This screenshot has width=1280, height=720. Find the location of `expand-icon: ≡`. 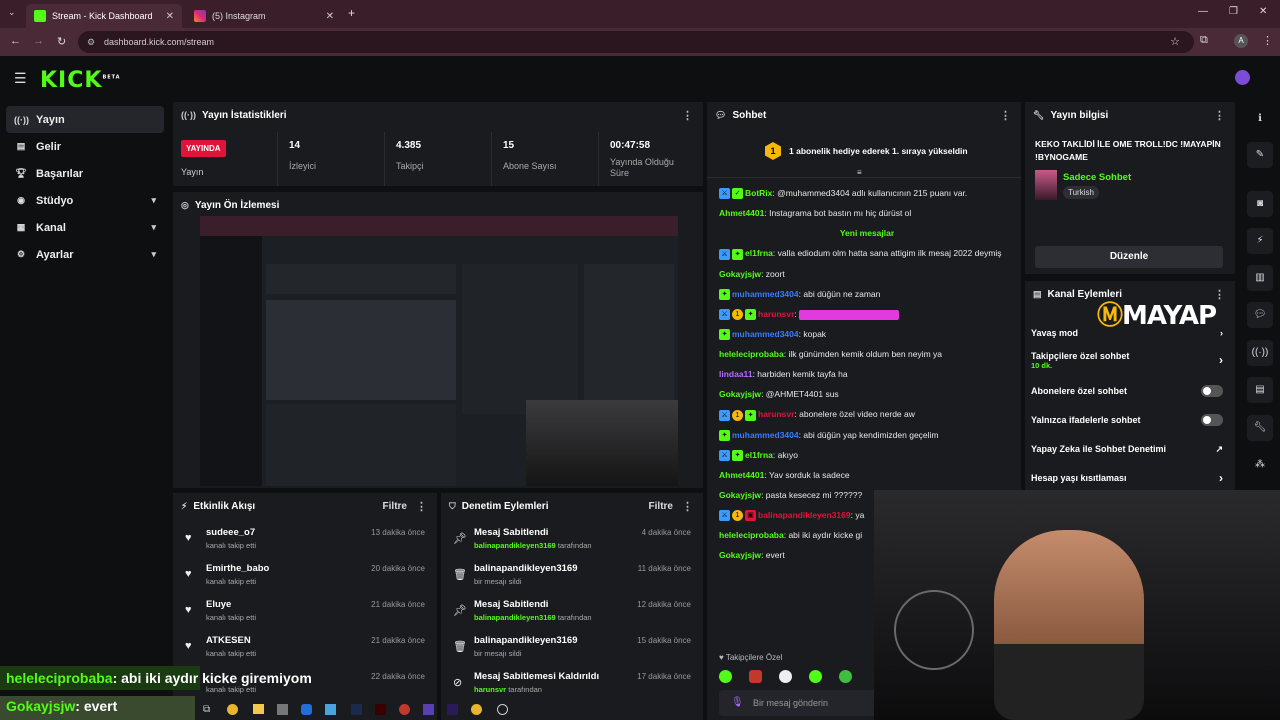

expand-icon: ≡ is located at coordinates (859, 172).